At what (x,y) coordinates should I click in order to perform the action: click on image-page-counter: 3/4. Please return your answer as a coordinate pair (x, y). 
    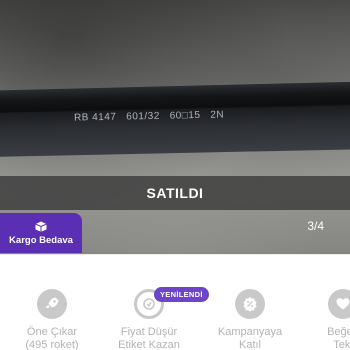
    Looking at the image, I should click on (315, 226).